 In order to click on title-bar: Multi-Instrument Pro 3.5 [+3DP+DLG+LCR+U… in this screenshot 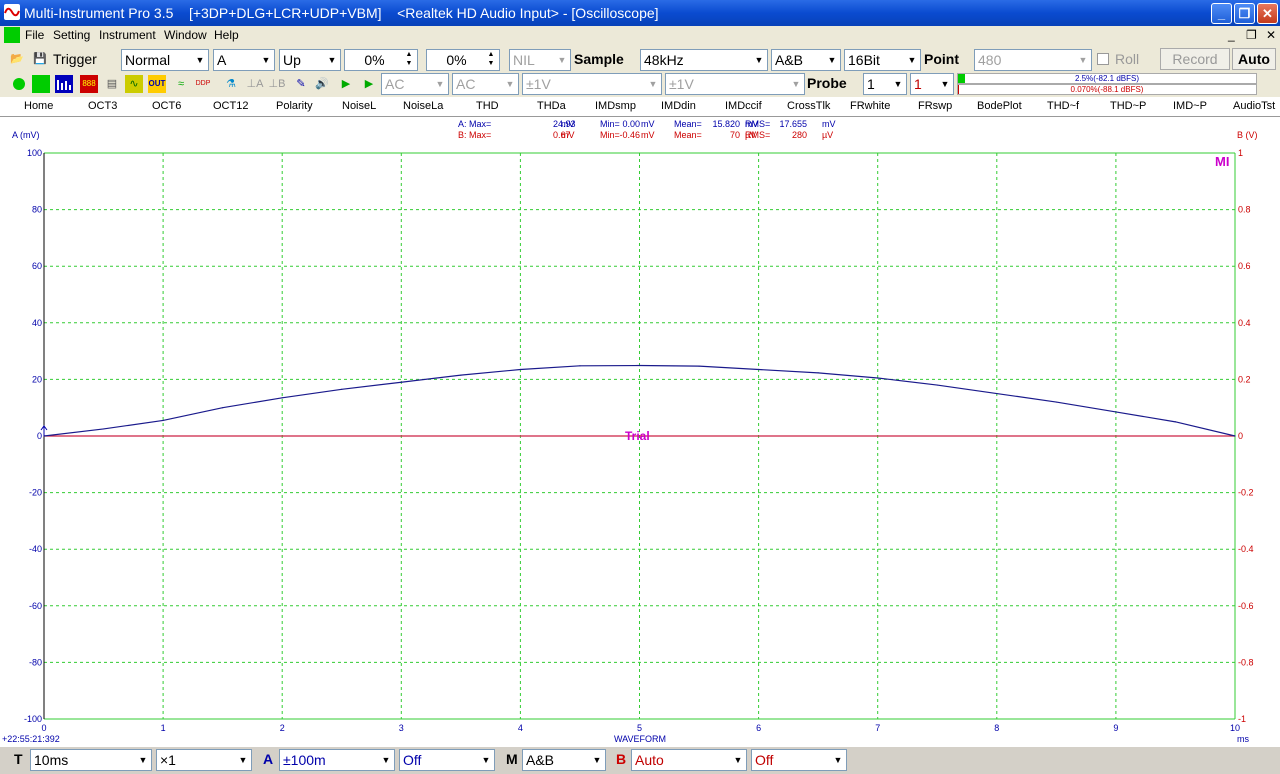, I will do `click(640, 13)`.